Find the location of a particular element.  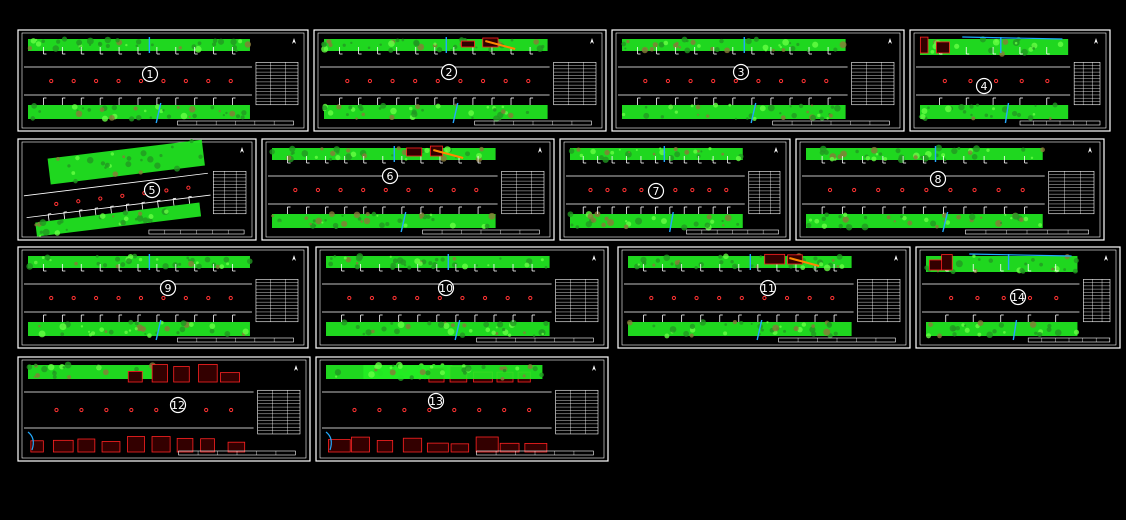

drawing-sheet-8: 8 is located at coordinates (950, 189).